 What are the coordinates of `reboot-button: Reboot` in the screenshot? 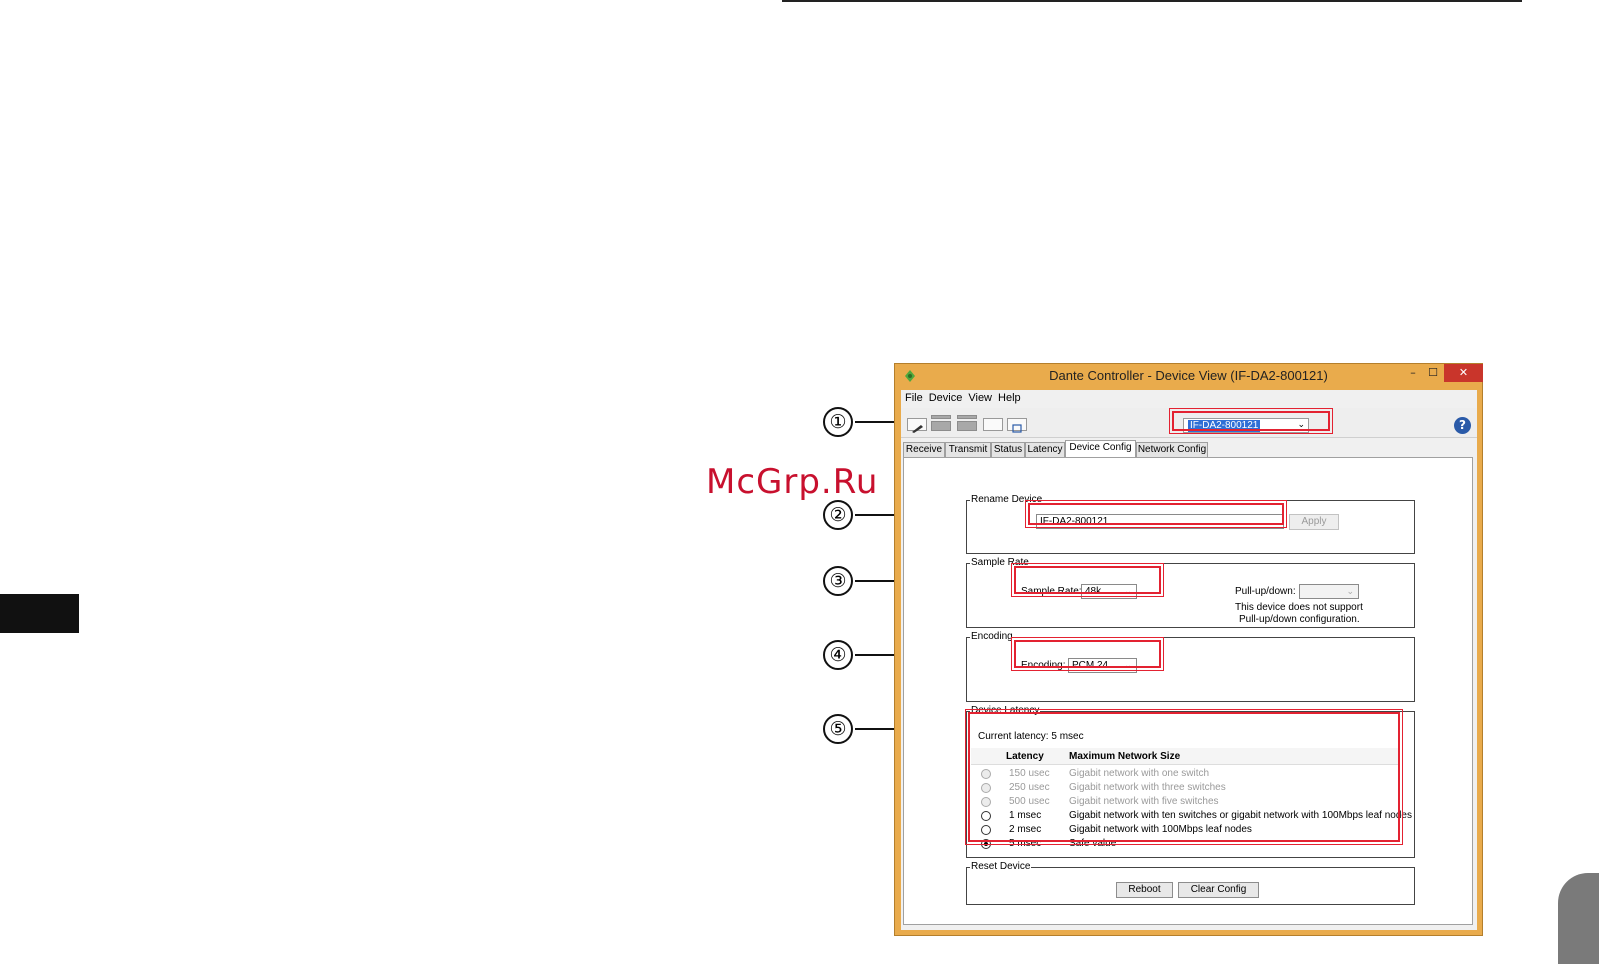 It's located at (1144, 890).